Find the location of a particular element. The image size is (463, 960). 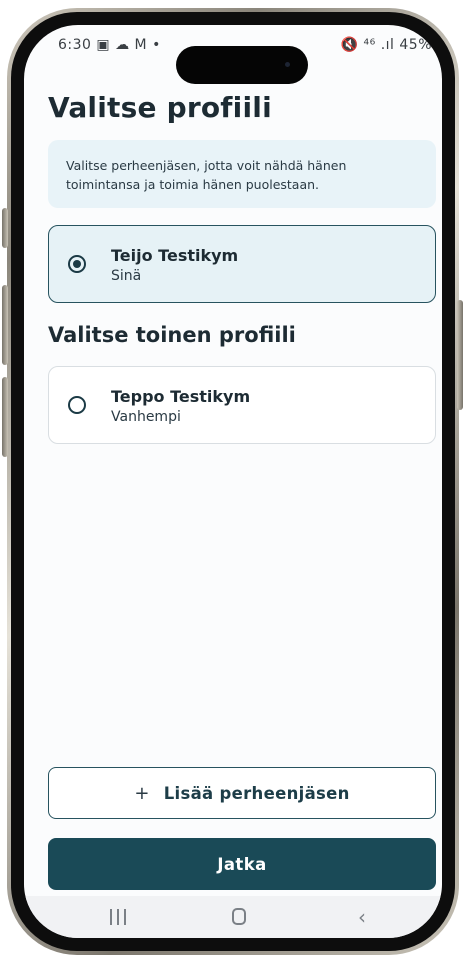

camera-icon is located at coordinates (287, 64).